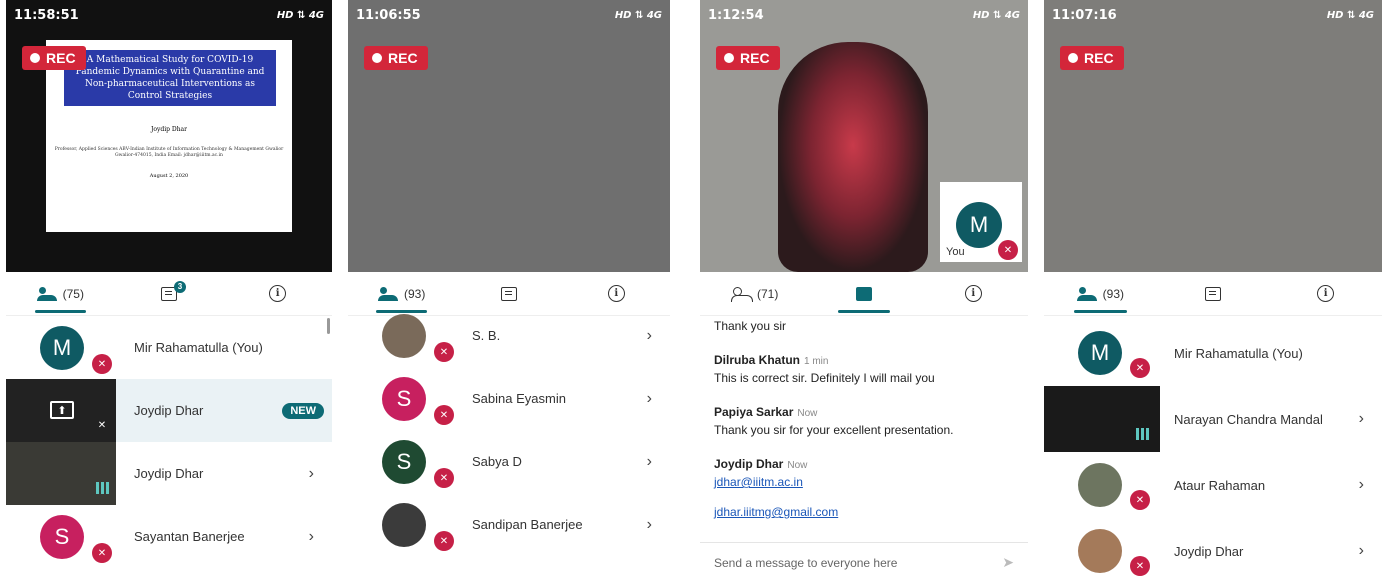 This screenshot has height=582, width=1386. I want to click on tab-people: (71), so click(755, 293).